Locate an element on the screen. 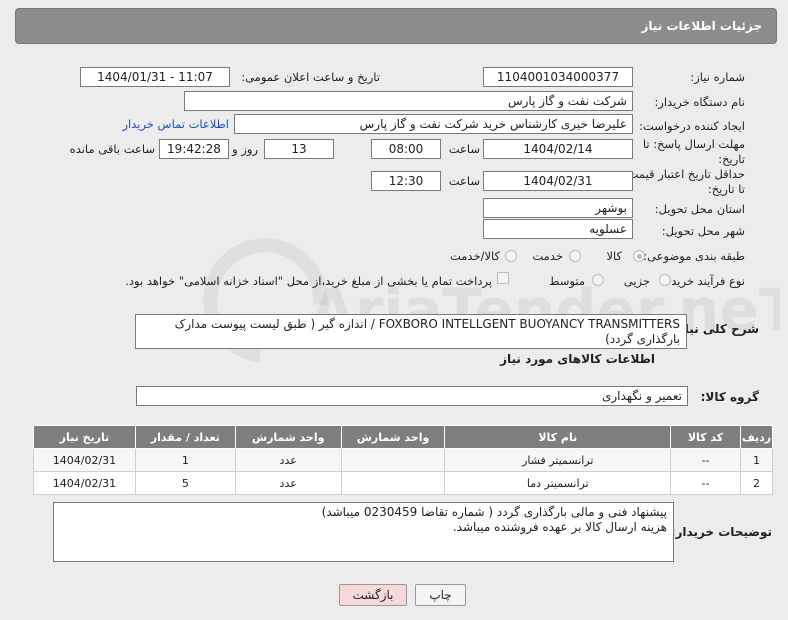 Image resolution: width=788 pixels, height=620 pixels. table-row: 1404/02/31 5 عدد ترانسمیتر دما -- 2 is located at coordinates (403, 483).